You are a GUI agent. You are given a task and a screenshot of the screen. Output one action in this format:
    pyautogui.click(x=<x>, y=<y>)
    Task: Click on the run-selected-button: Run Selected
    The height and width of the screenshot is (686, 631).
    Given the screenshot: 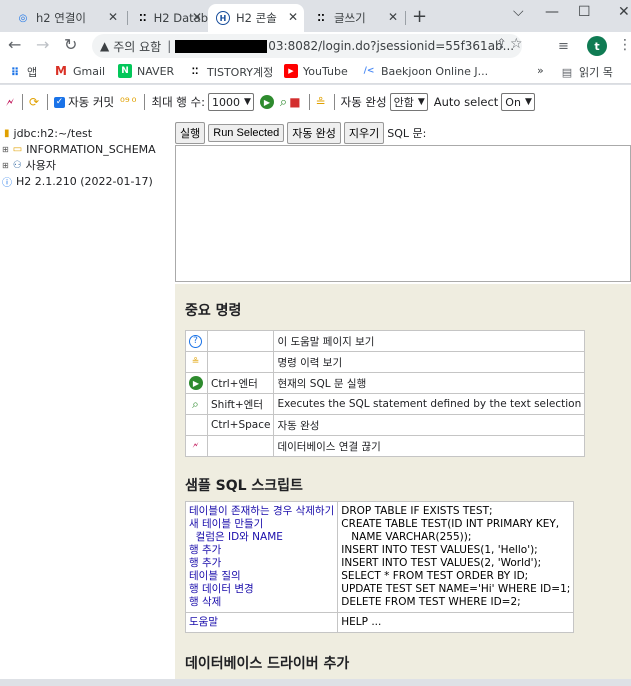 What is the action you would take?
    pyautogui.click(x=246, y=133)
    